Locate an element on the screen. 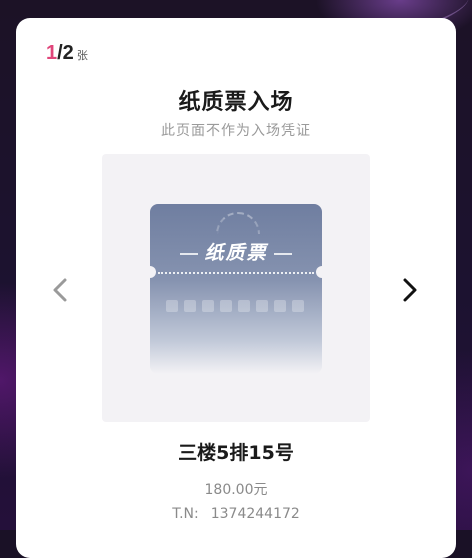  next-ticket-button is located at coordinates (410, 290).